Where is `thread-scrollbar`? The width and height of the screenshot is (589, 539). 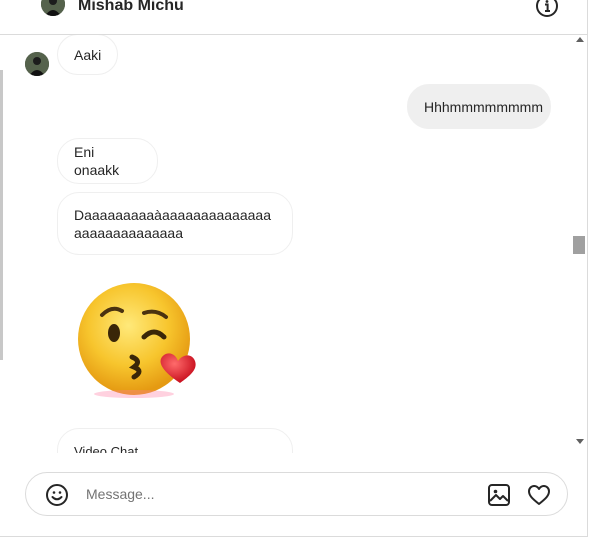 thread-scrollbar is located at coordinates (579, 244).